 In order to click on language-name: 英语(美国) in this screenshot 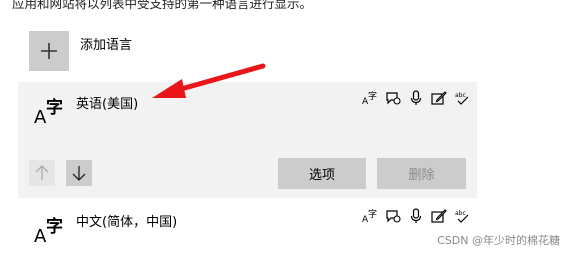, I will do `click(107, 104)`.